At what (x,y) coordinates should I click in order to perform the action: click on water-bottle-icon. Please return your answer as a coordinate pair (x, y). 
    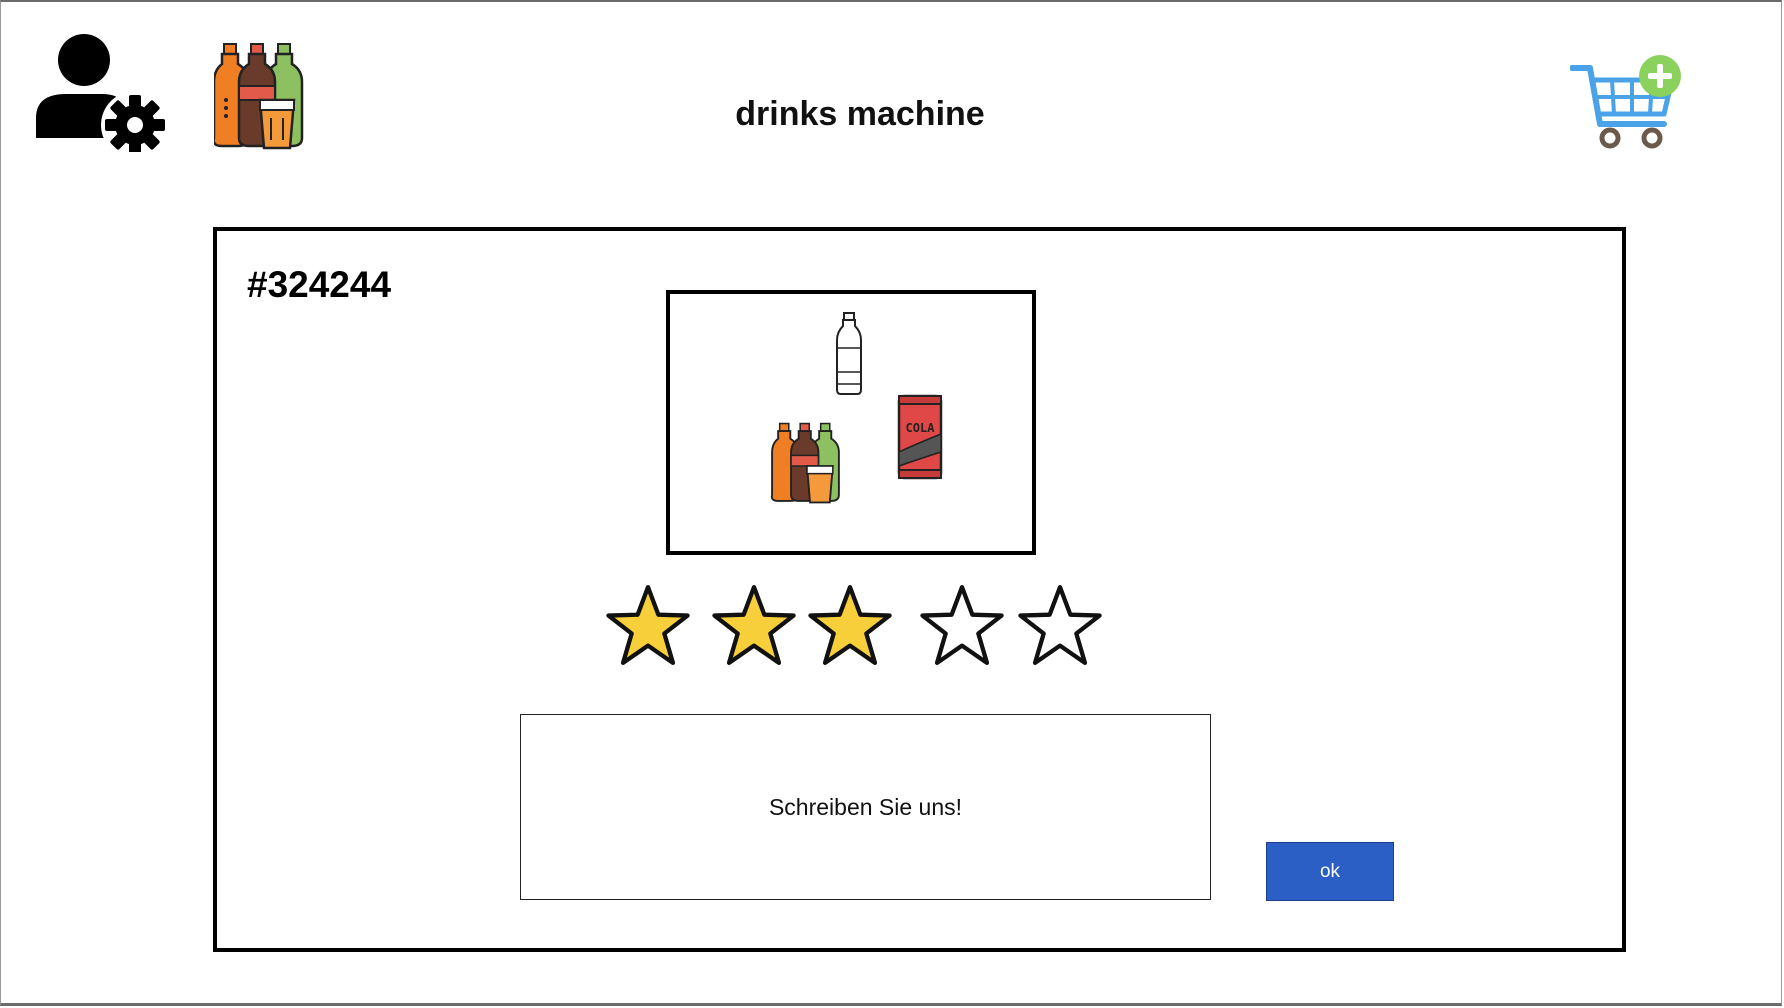
    Looking at the image, I should click on (849, 354).